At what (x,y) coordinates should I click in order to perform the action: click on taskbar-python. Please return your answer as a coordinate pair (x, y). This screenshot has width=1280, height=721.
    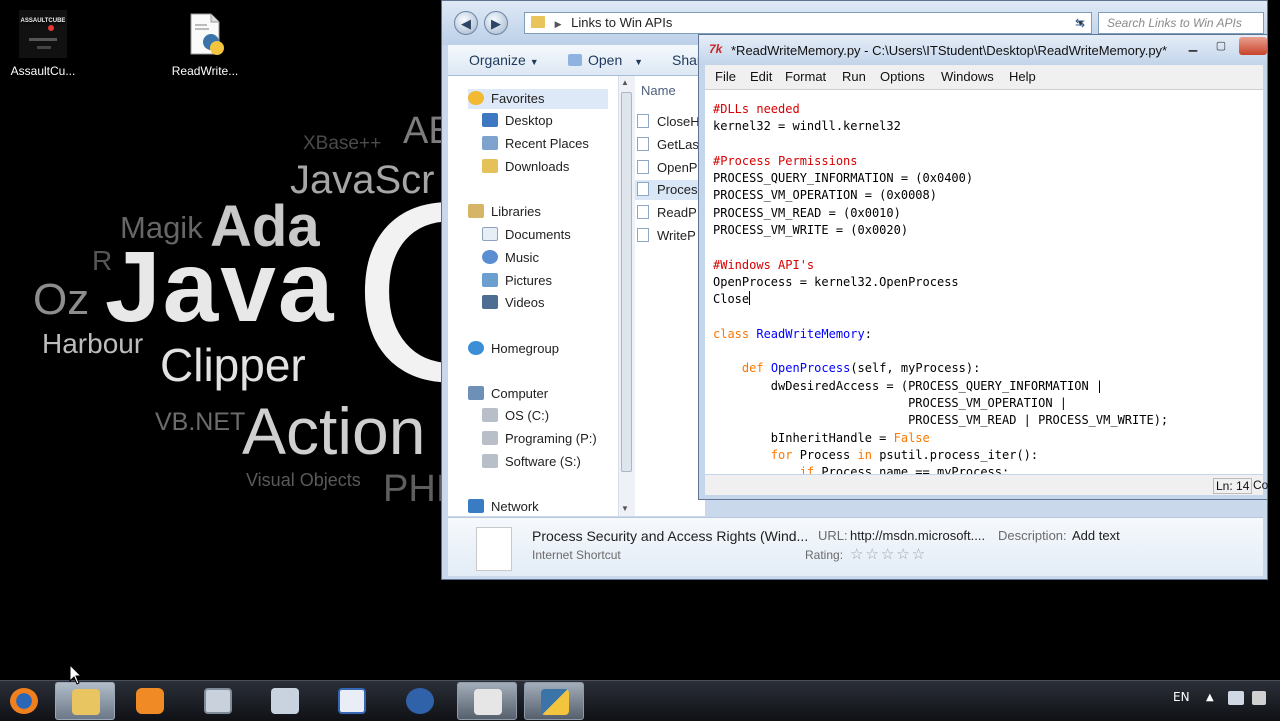
    Looking at the image, I should click on (554, 701).